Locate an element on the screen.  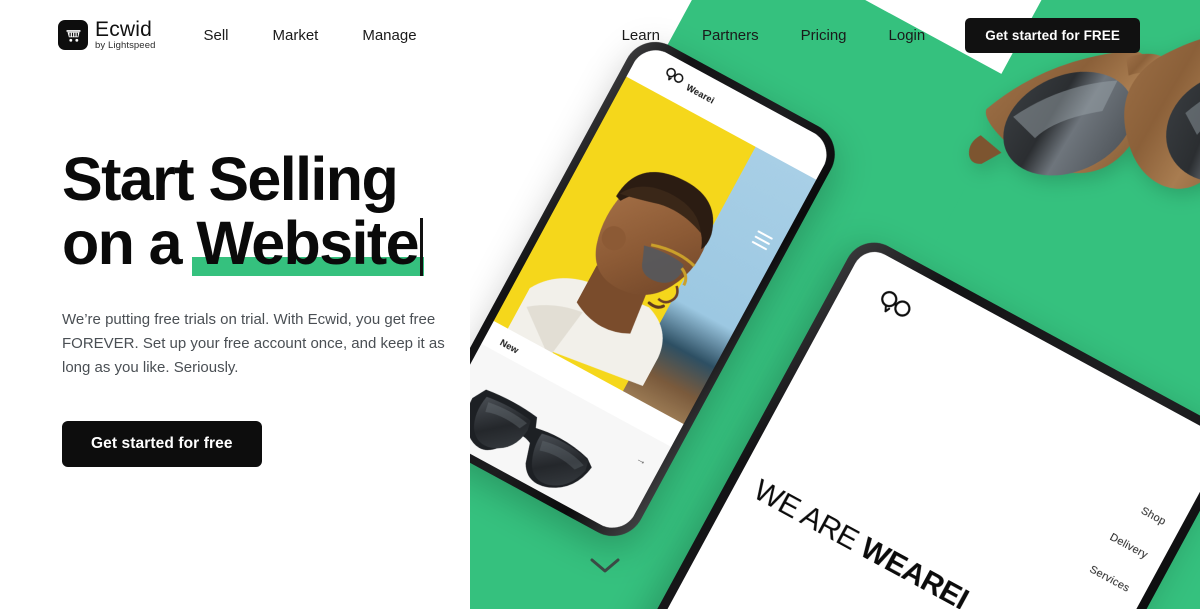
nav-item-login: Login is located at coordinates (907, 35).